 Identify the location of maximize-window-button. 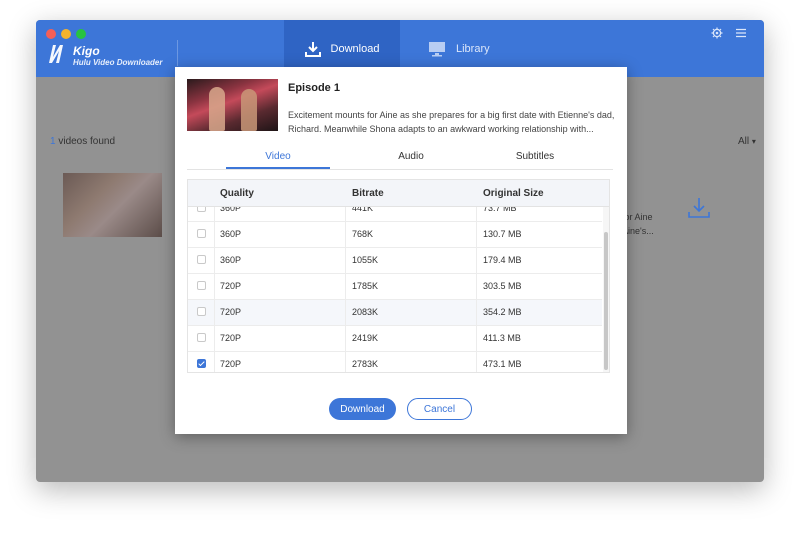
(81, 34).